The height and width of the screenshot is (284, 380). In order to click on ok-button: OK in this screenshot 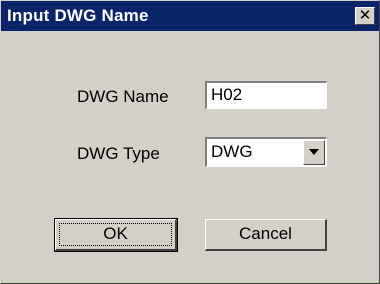, I will do `click(116, 235)`.